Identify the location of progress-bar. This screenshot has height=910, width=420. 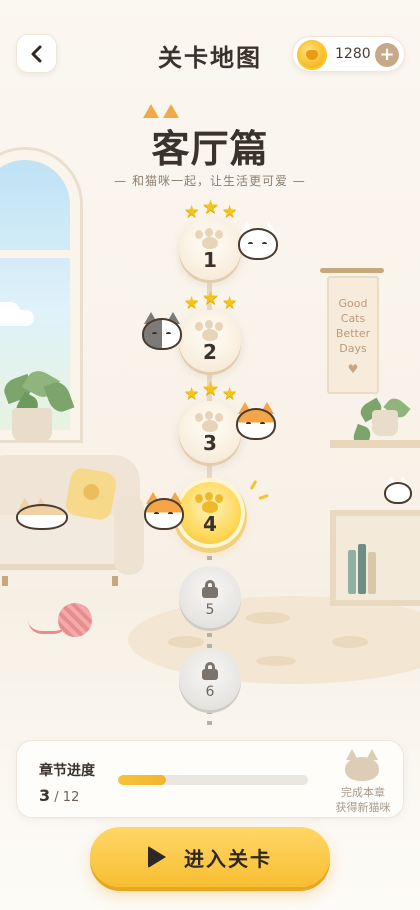
(213, 780).